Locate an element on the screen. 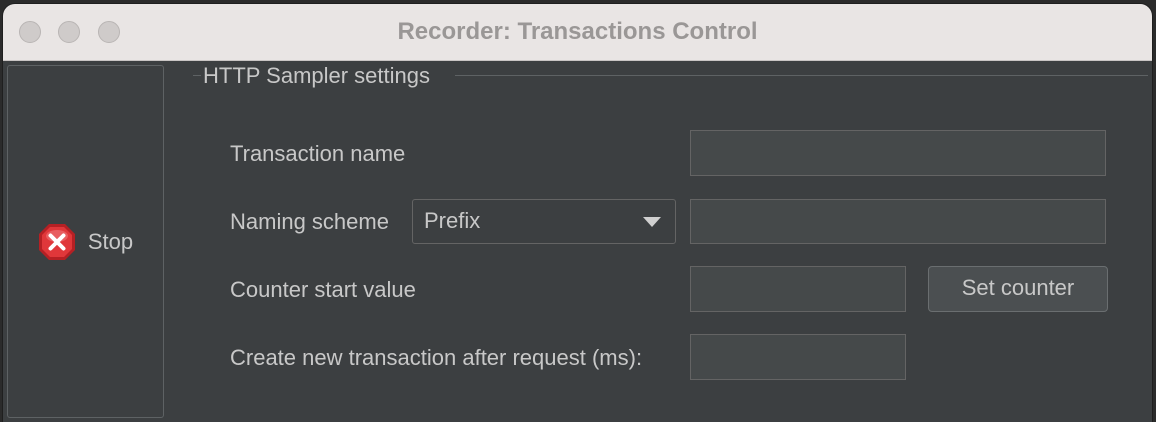 Image resolution: width=1156 pixels, height=422 pixels. transaction-name-input is located at coordinates (898, 153).